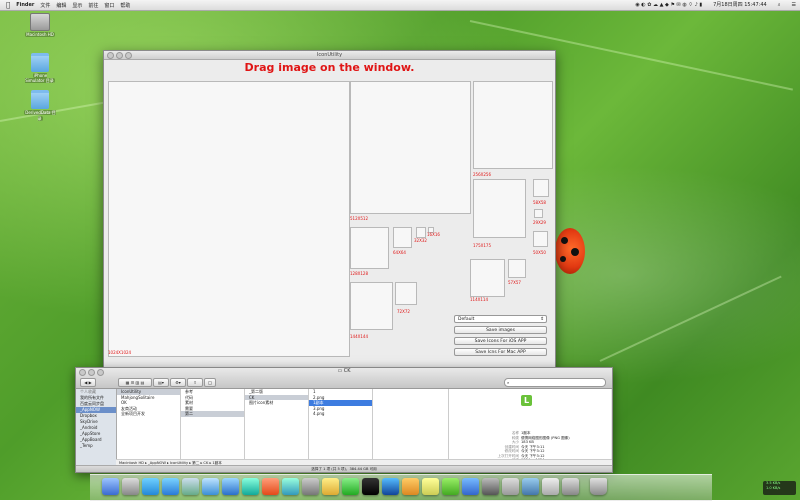  I want to click on size-label-32: 32X32, so click(420, 240).